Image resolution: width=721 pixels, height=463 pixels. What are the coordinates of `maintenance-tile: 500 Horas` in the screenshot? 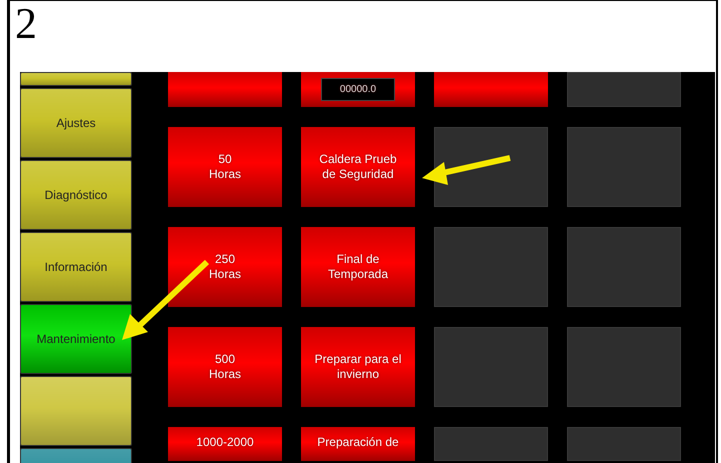 It's located at (225, 367).